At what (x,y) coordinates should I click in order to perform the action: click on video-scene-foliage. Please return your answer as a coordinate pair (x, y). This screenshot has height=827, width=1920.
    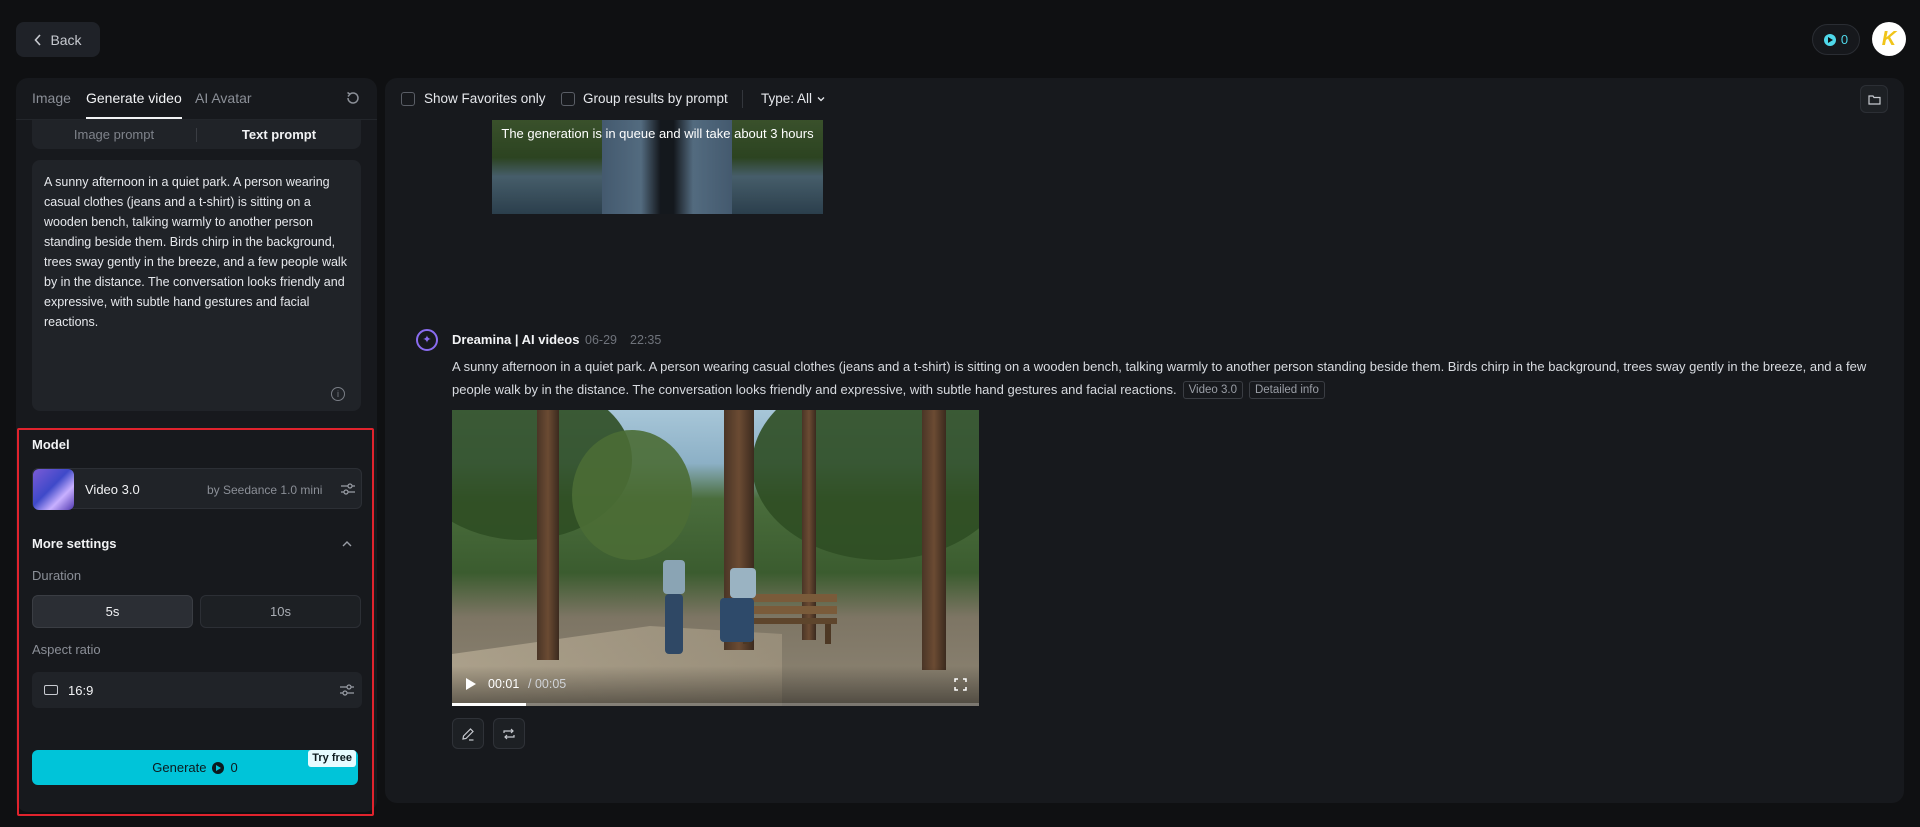
    Looking at the image, I should click on (632, 495).